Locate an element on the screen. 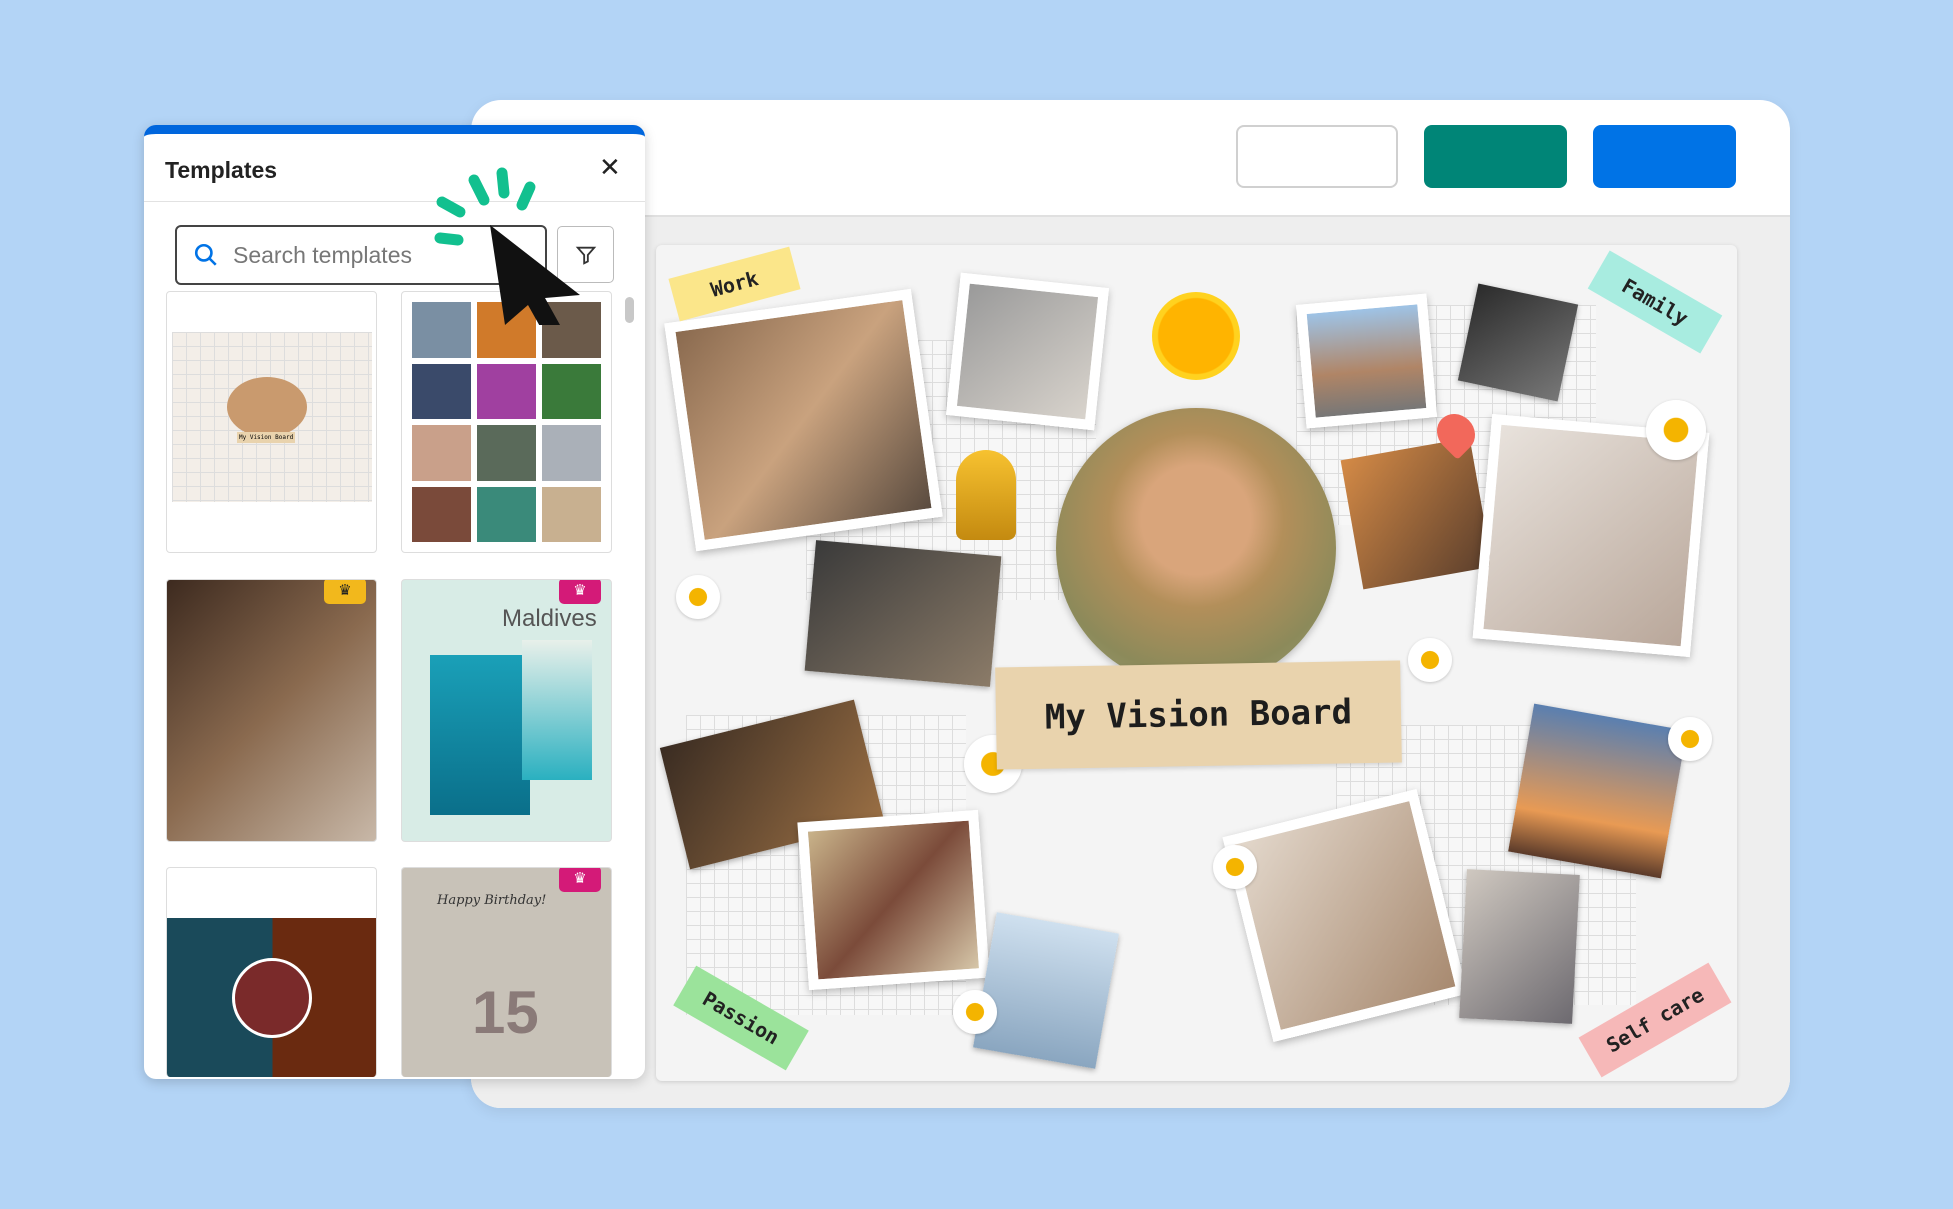 The image size is (1953, 1209). sun-sticker is located at coordinates (1196, 336).